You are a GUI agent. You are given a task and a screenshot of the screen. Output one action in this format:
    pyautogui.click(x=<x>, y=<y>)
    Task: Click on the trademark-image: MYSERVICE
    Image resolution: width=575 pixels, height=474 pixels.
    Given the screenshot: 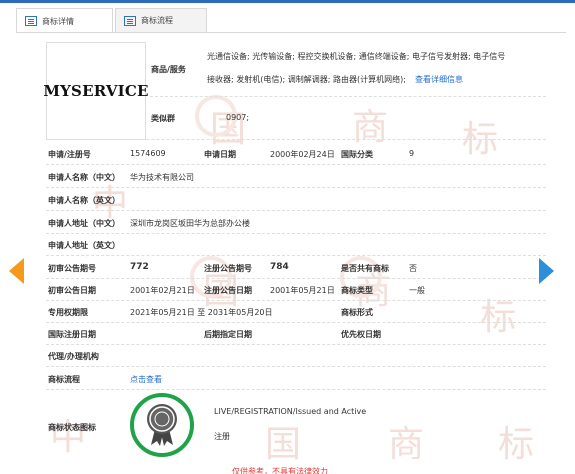 What is the action you would take?
    pyautogui.click(x=96, y=91)
    